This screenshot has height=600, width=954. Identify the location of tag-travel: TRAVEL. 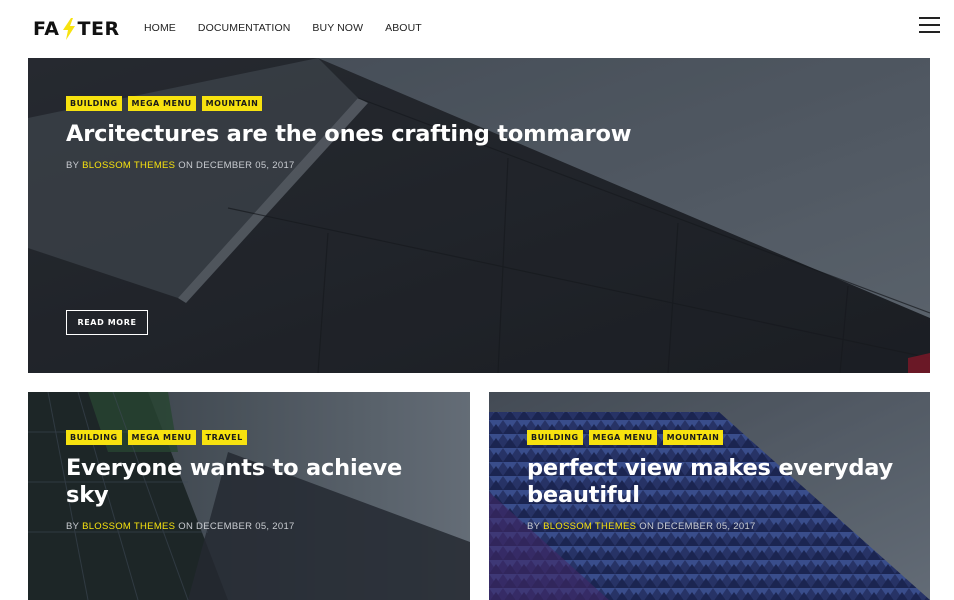
(224, 437).